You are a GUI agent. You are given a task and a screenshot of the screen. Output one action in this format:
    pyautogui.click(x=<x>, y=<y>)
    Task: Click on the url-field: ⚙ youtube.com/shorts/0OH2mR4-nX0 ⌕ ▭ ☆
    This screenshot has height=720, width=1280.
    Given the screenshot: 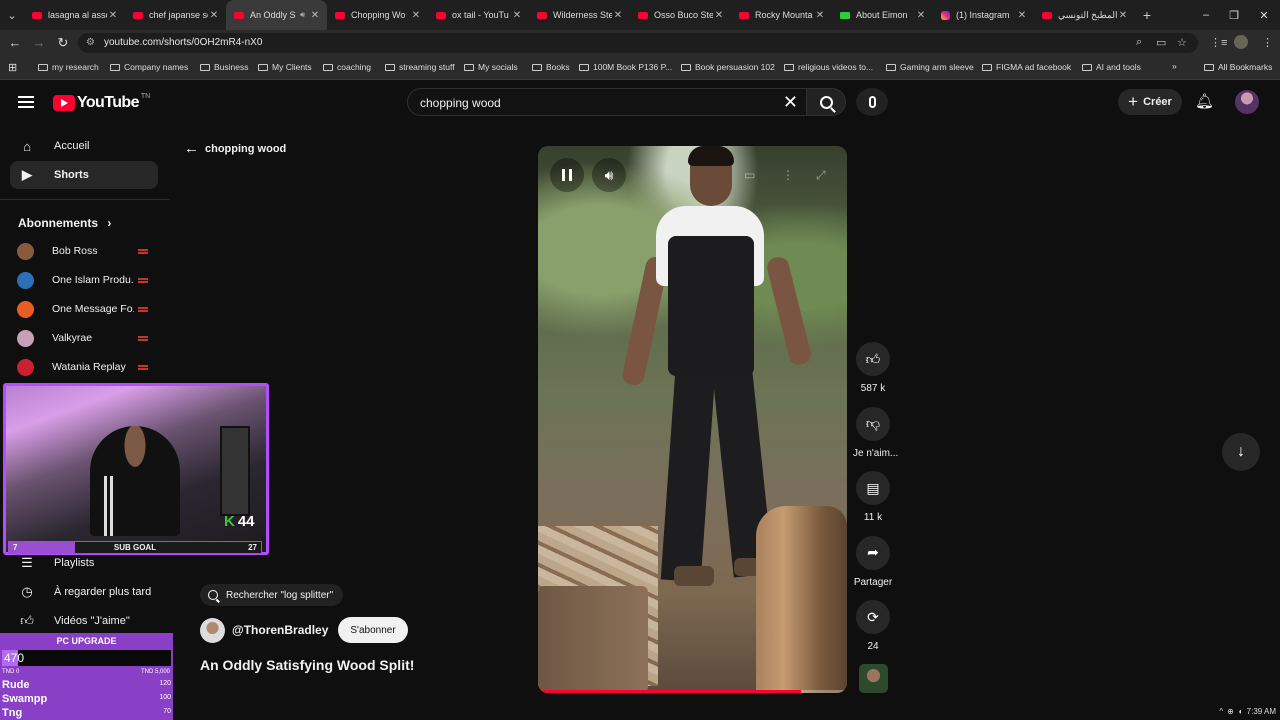 What is the action you would take?
    pyautogui.click(x=638, y=43)
    